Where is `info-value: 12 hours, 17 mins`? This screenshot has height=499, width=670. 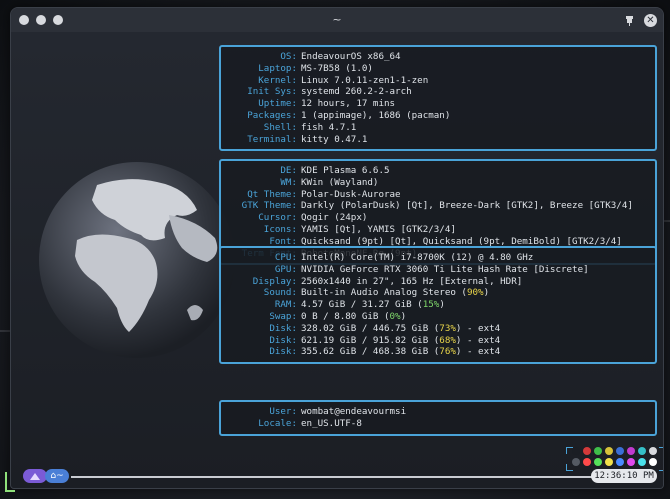
info-value: 12 hours, 17 mins is located at coordinates (348, 104).